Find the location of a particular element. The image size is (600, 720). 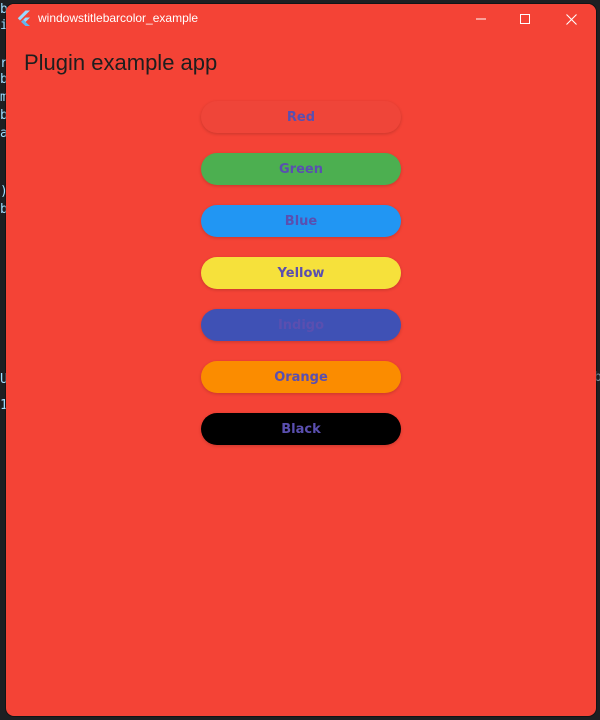

red-button-label: Red is located at coordinates (301, 117).